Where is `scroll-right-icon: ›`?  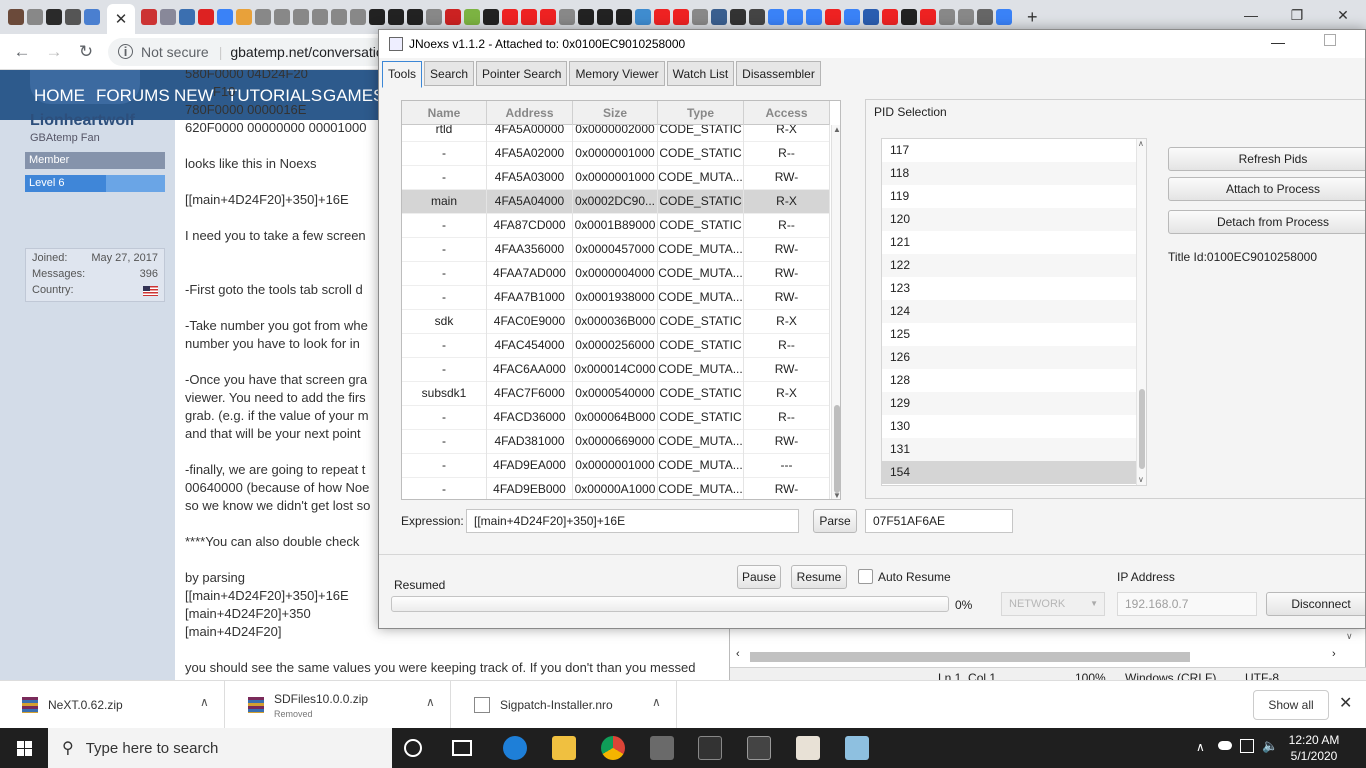 scroll-right-icon: › is located at coordinates (1334, 654).